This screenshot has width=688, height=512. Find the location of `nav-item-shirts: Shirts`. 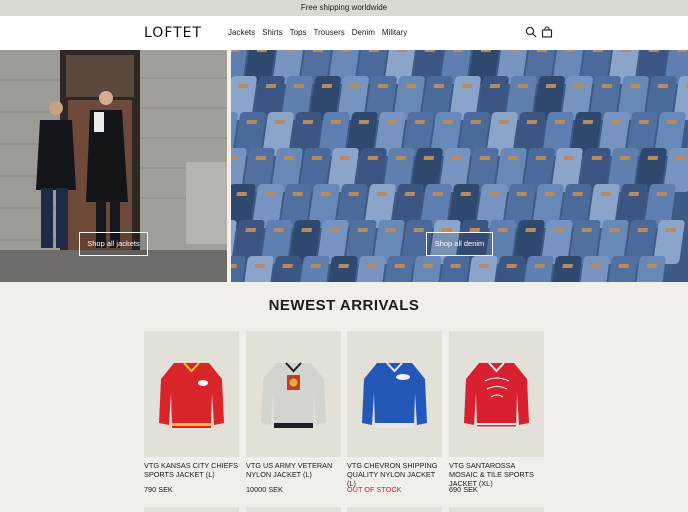

nav-item-shirts: Shirts is located at coordinates (272, 32).